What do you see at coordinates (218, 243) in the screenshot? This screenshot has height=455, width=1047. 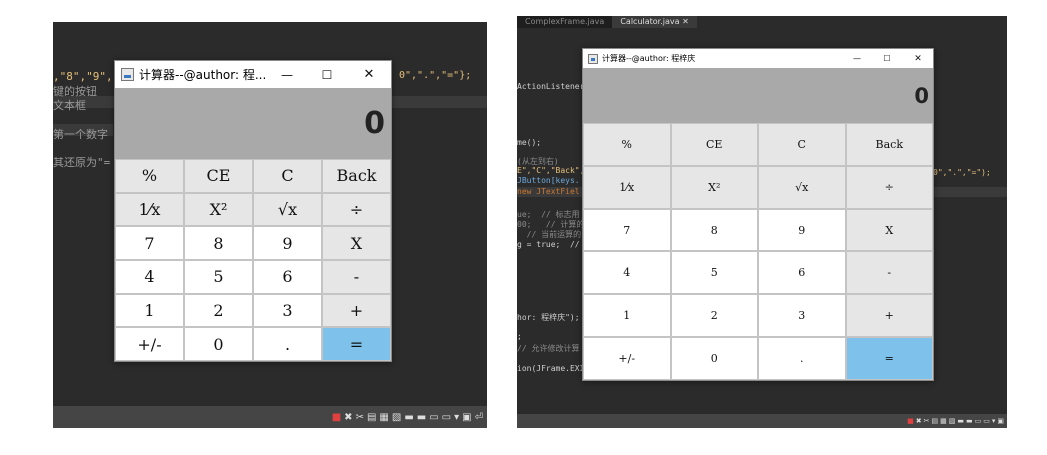 I see `left-digit-8-button: 8` at bounding box center [218, 243].